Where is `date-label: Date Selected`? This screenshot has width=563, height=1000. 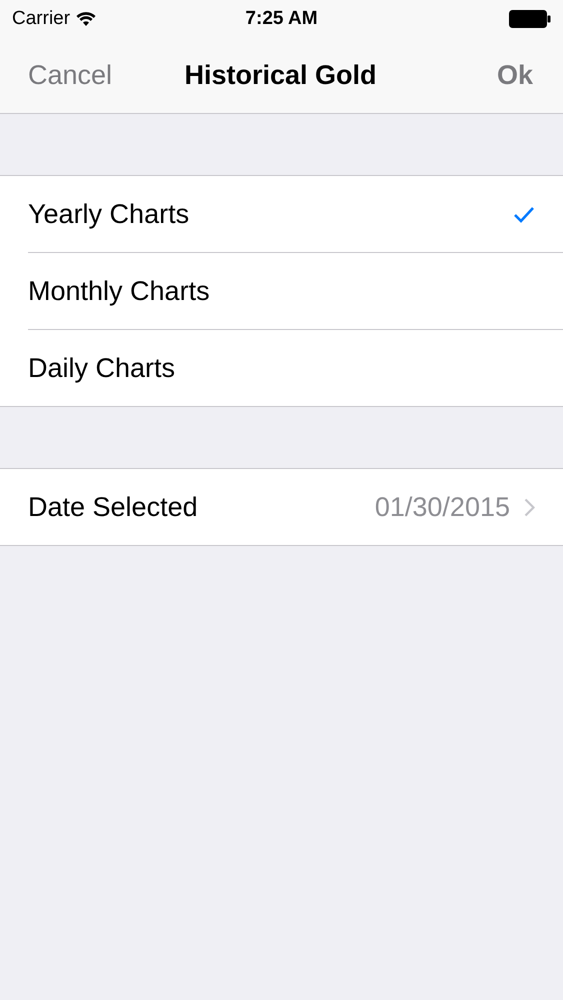 date-label: Date Selected is located at coordinates (113, 507).